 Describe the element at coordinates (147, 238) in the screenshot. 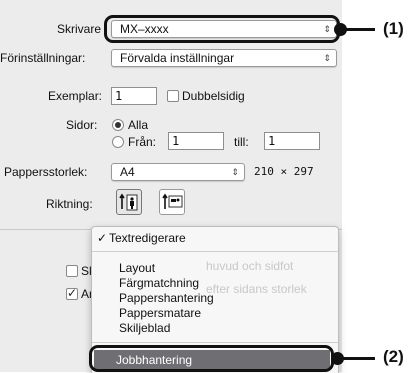

I see `menu-item-textredigerare: Textredigerare` at that location.